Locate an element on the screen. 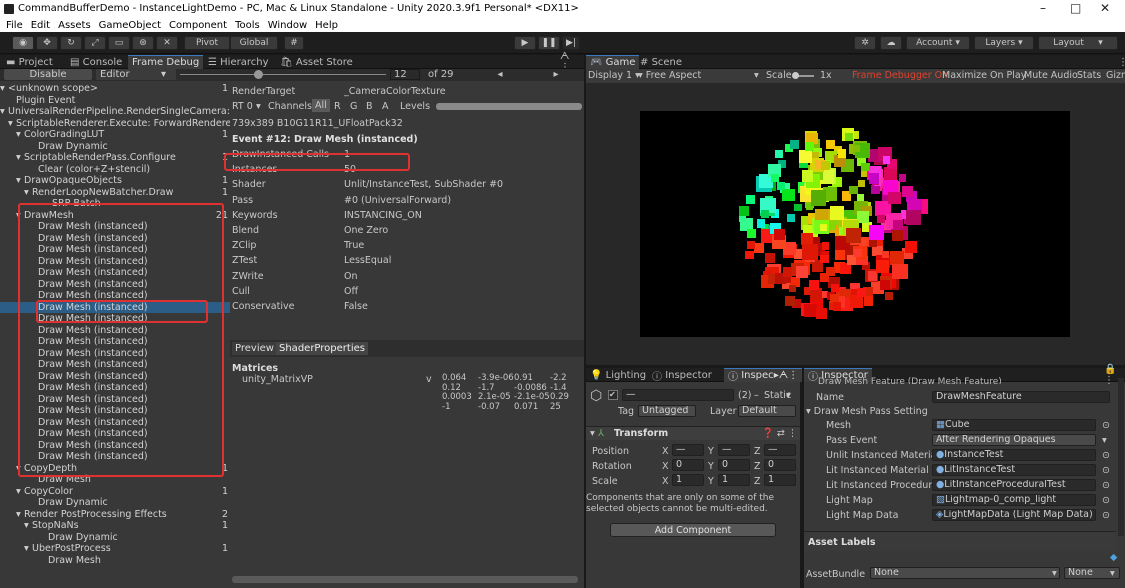 The image size is (1125, 588). assetbundle-dropdown: None is located at coordinates (965, 573).